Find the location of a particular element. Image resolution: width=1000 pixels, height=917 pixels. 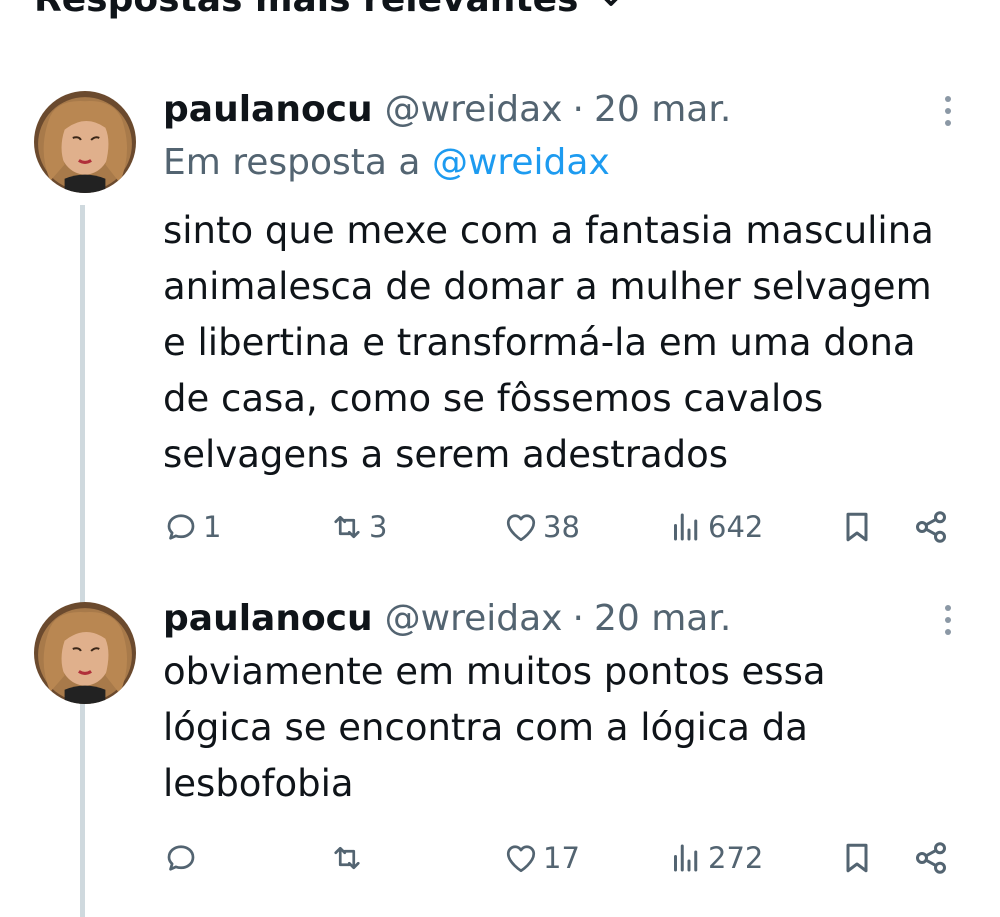

views-button: 272 is located at coordinates (715, 858).